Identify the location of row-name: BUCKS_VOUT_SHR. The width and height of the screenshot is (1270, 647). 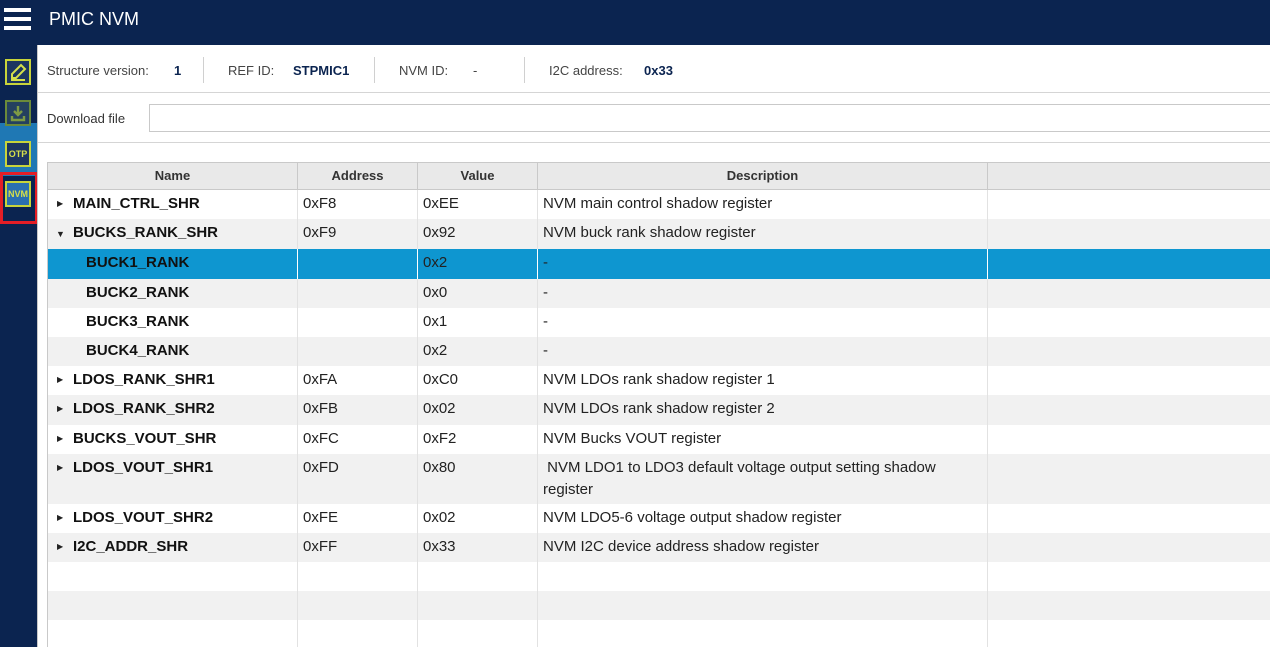
(145, 438).